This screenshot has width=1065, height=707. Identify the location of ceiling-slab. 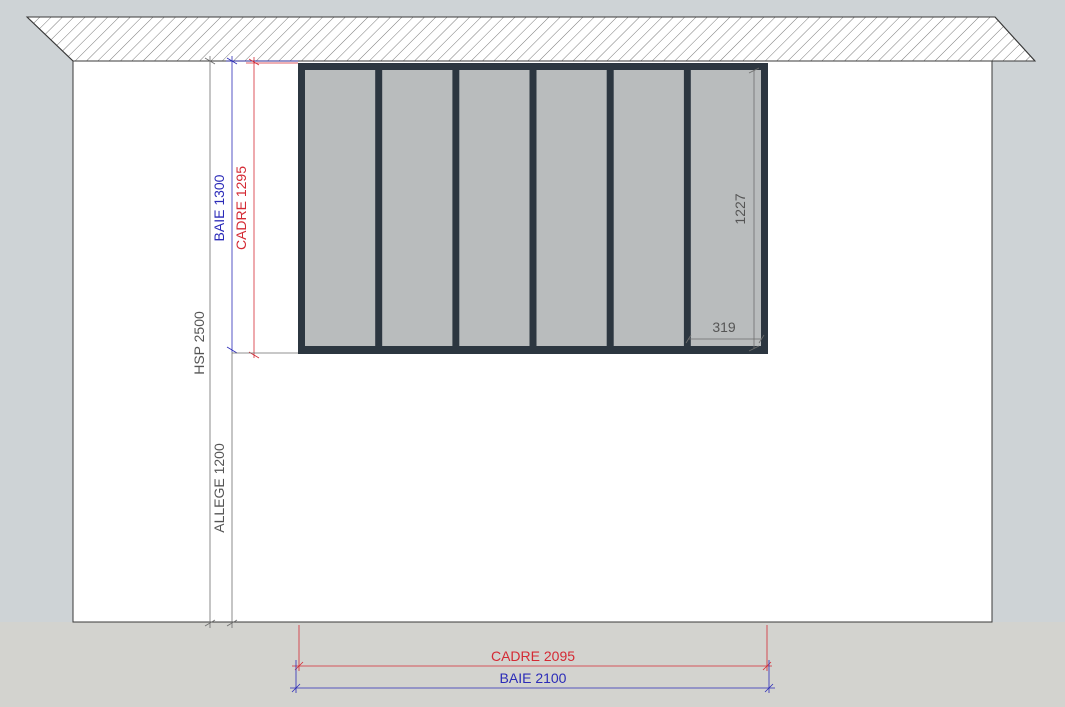
(531, 39).